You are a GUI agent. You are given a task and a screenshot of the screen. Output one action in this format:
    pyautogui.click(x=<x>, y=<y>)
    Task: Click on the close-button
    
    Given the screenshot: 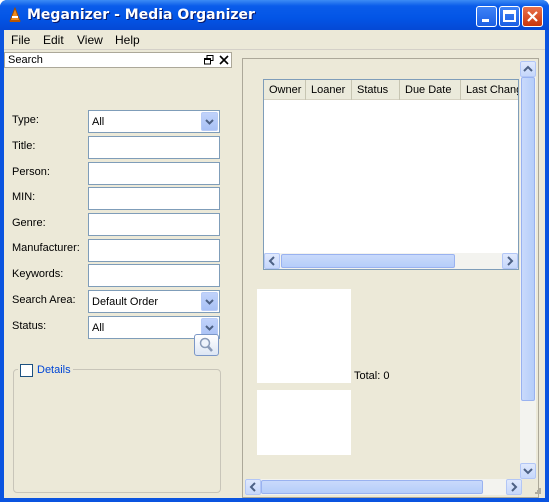 What is the action you would take?
    pyautogui.click(x=532, y=16)
    